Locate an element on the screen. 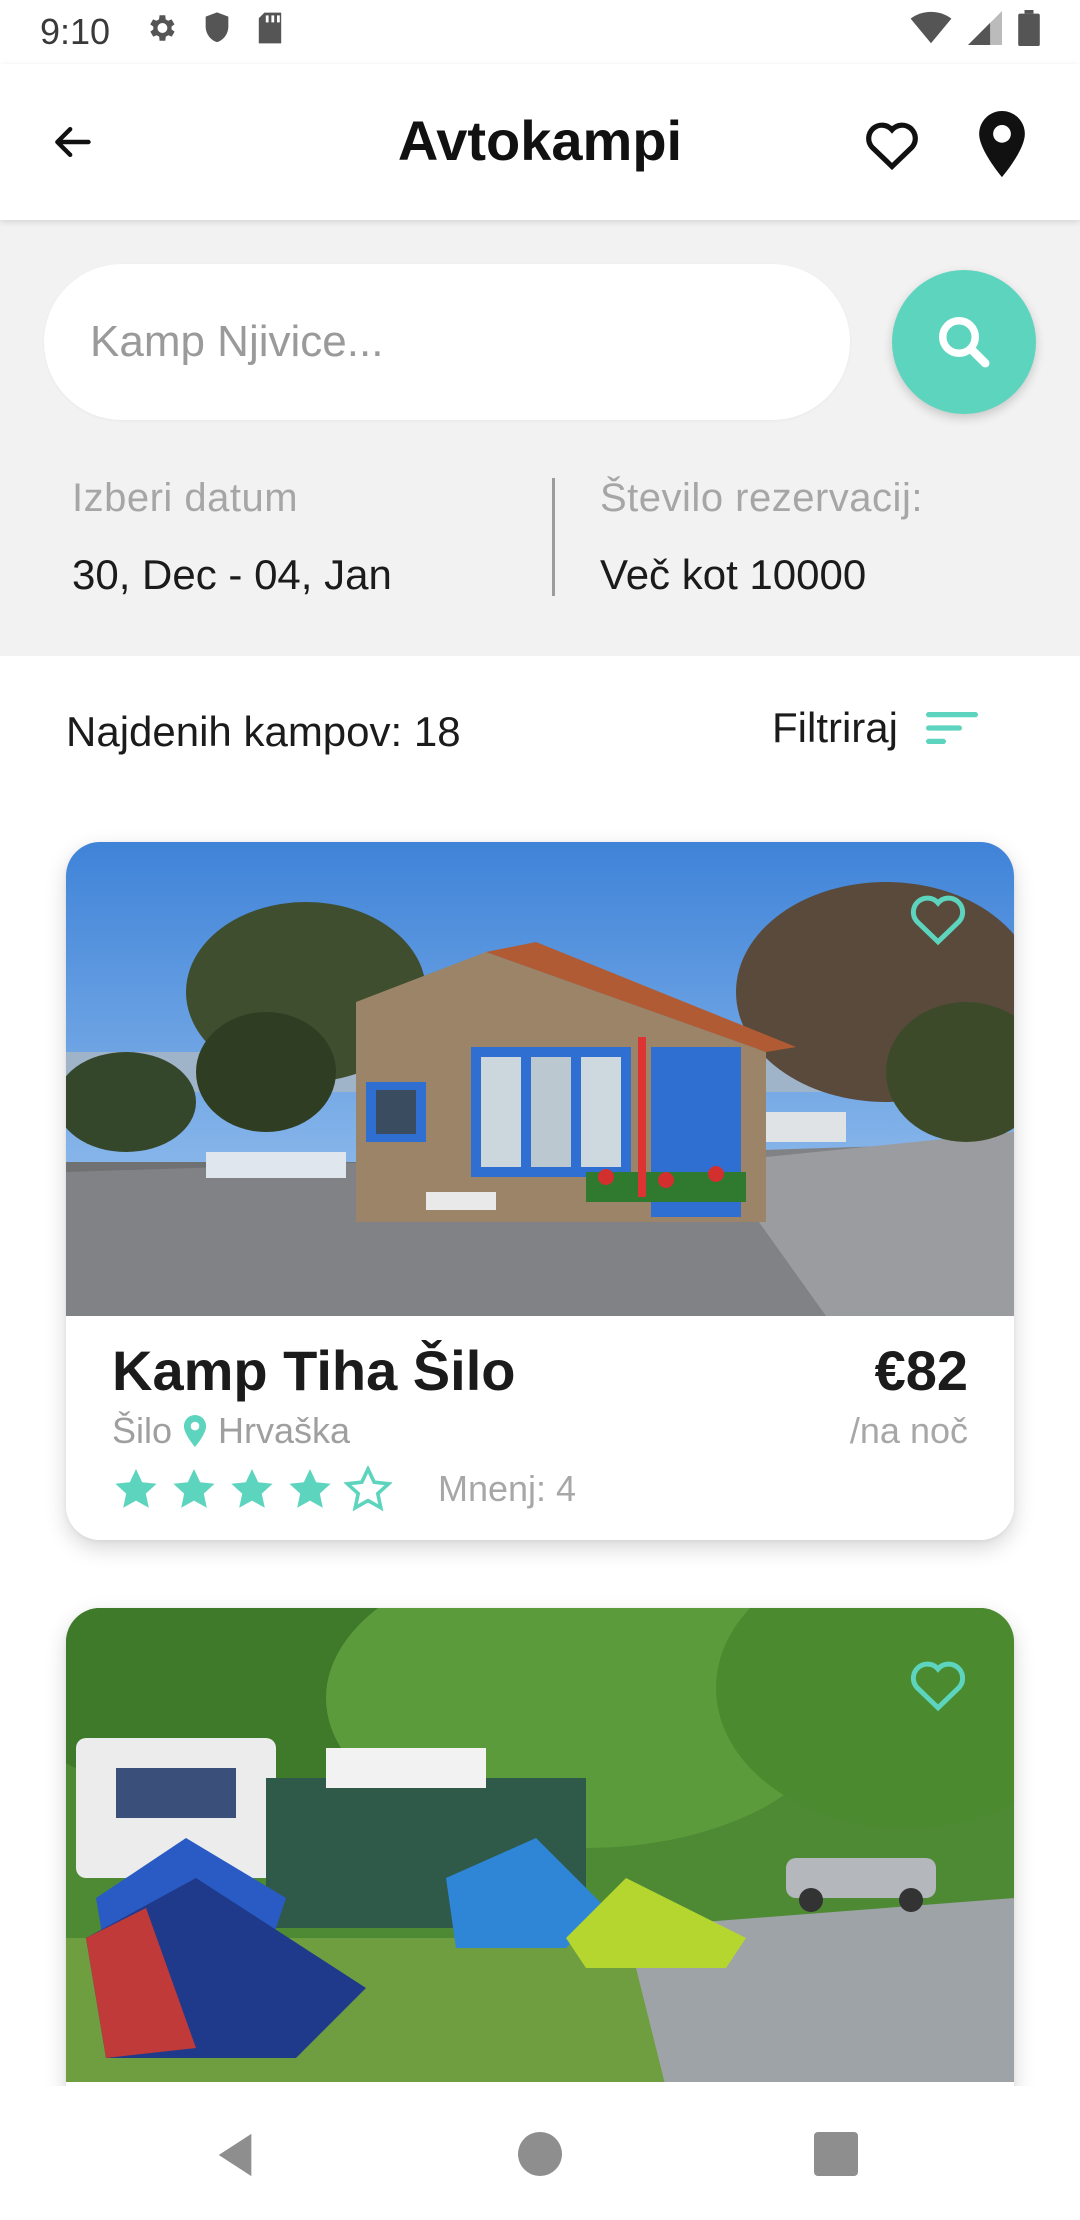  nav-home-icon is located at coordinates (540, 2154).